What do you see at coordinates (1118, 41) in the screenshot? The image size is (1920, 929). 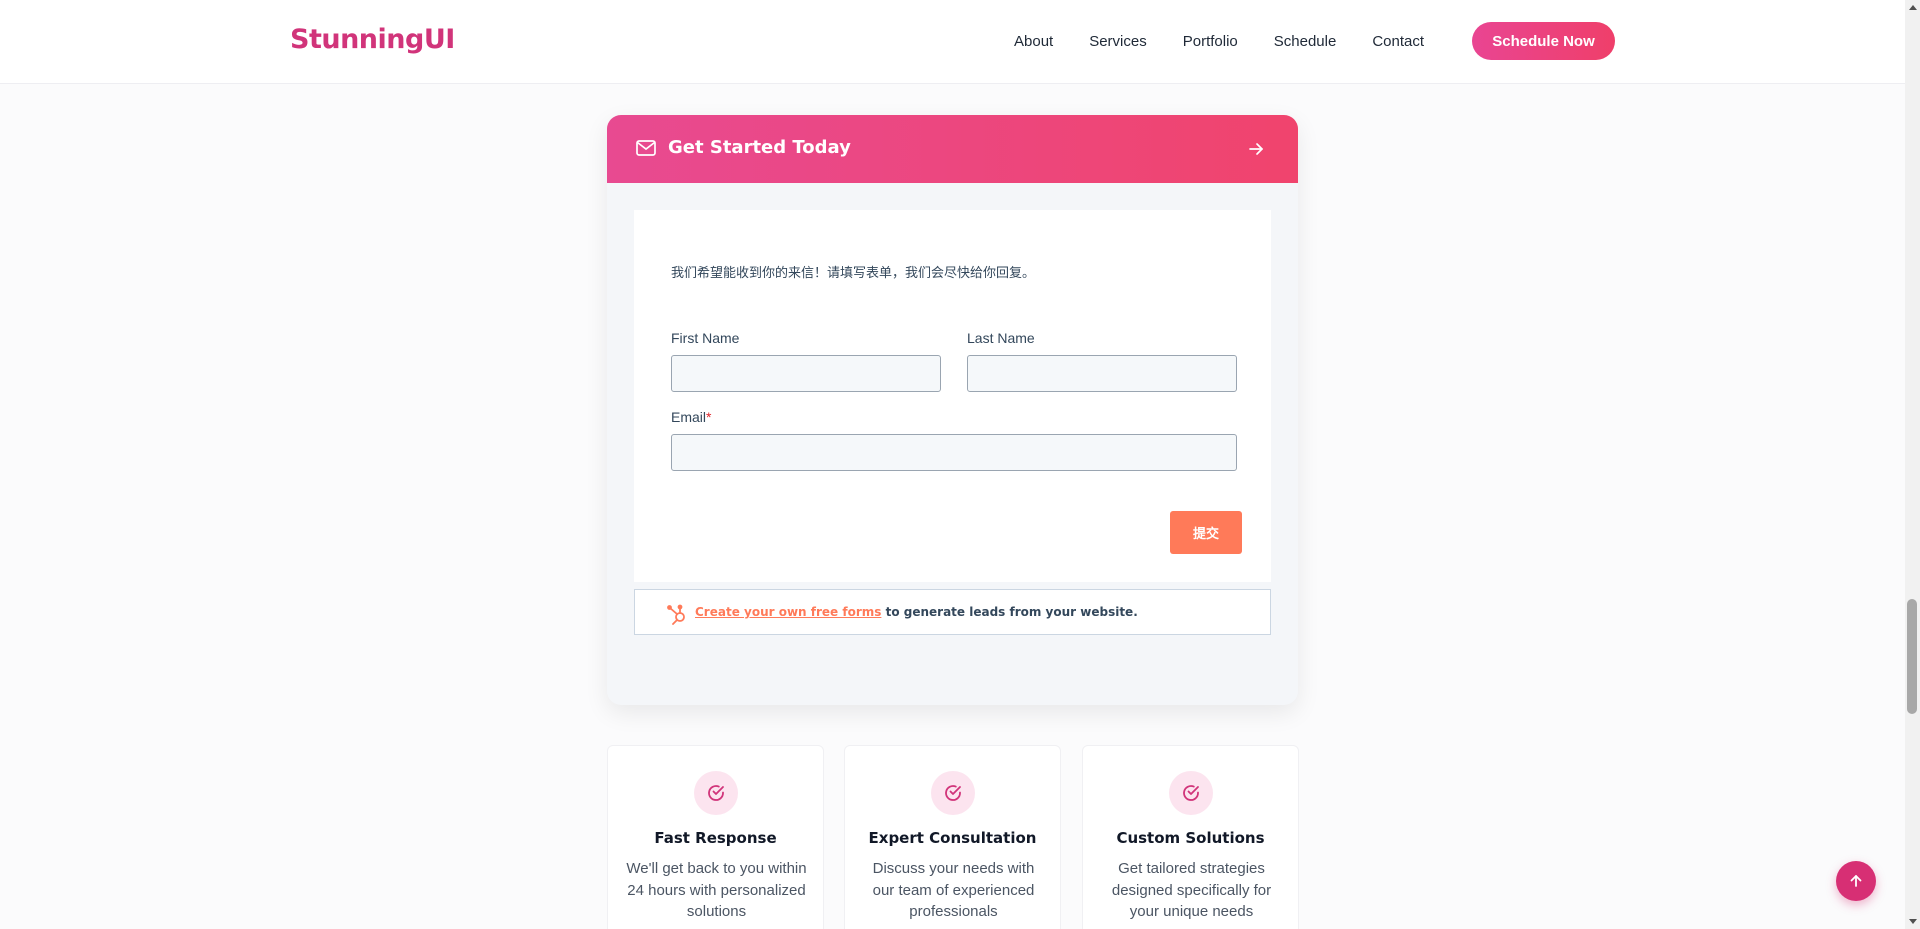 I see `nav-link-services: Services` at bounding box center [1118, 41].